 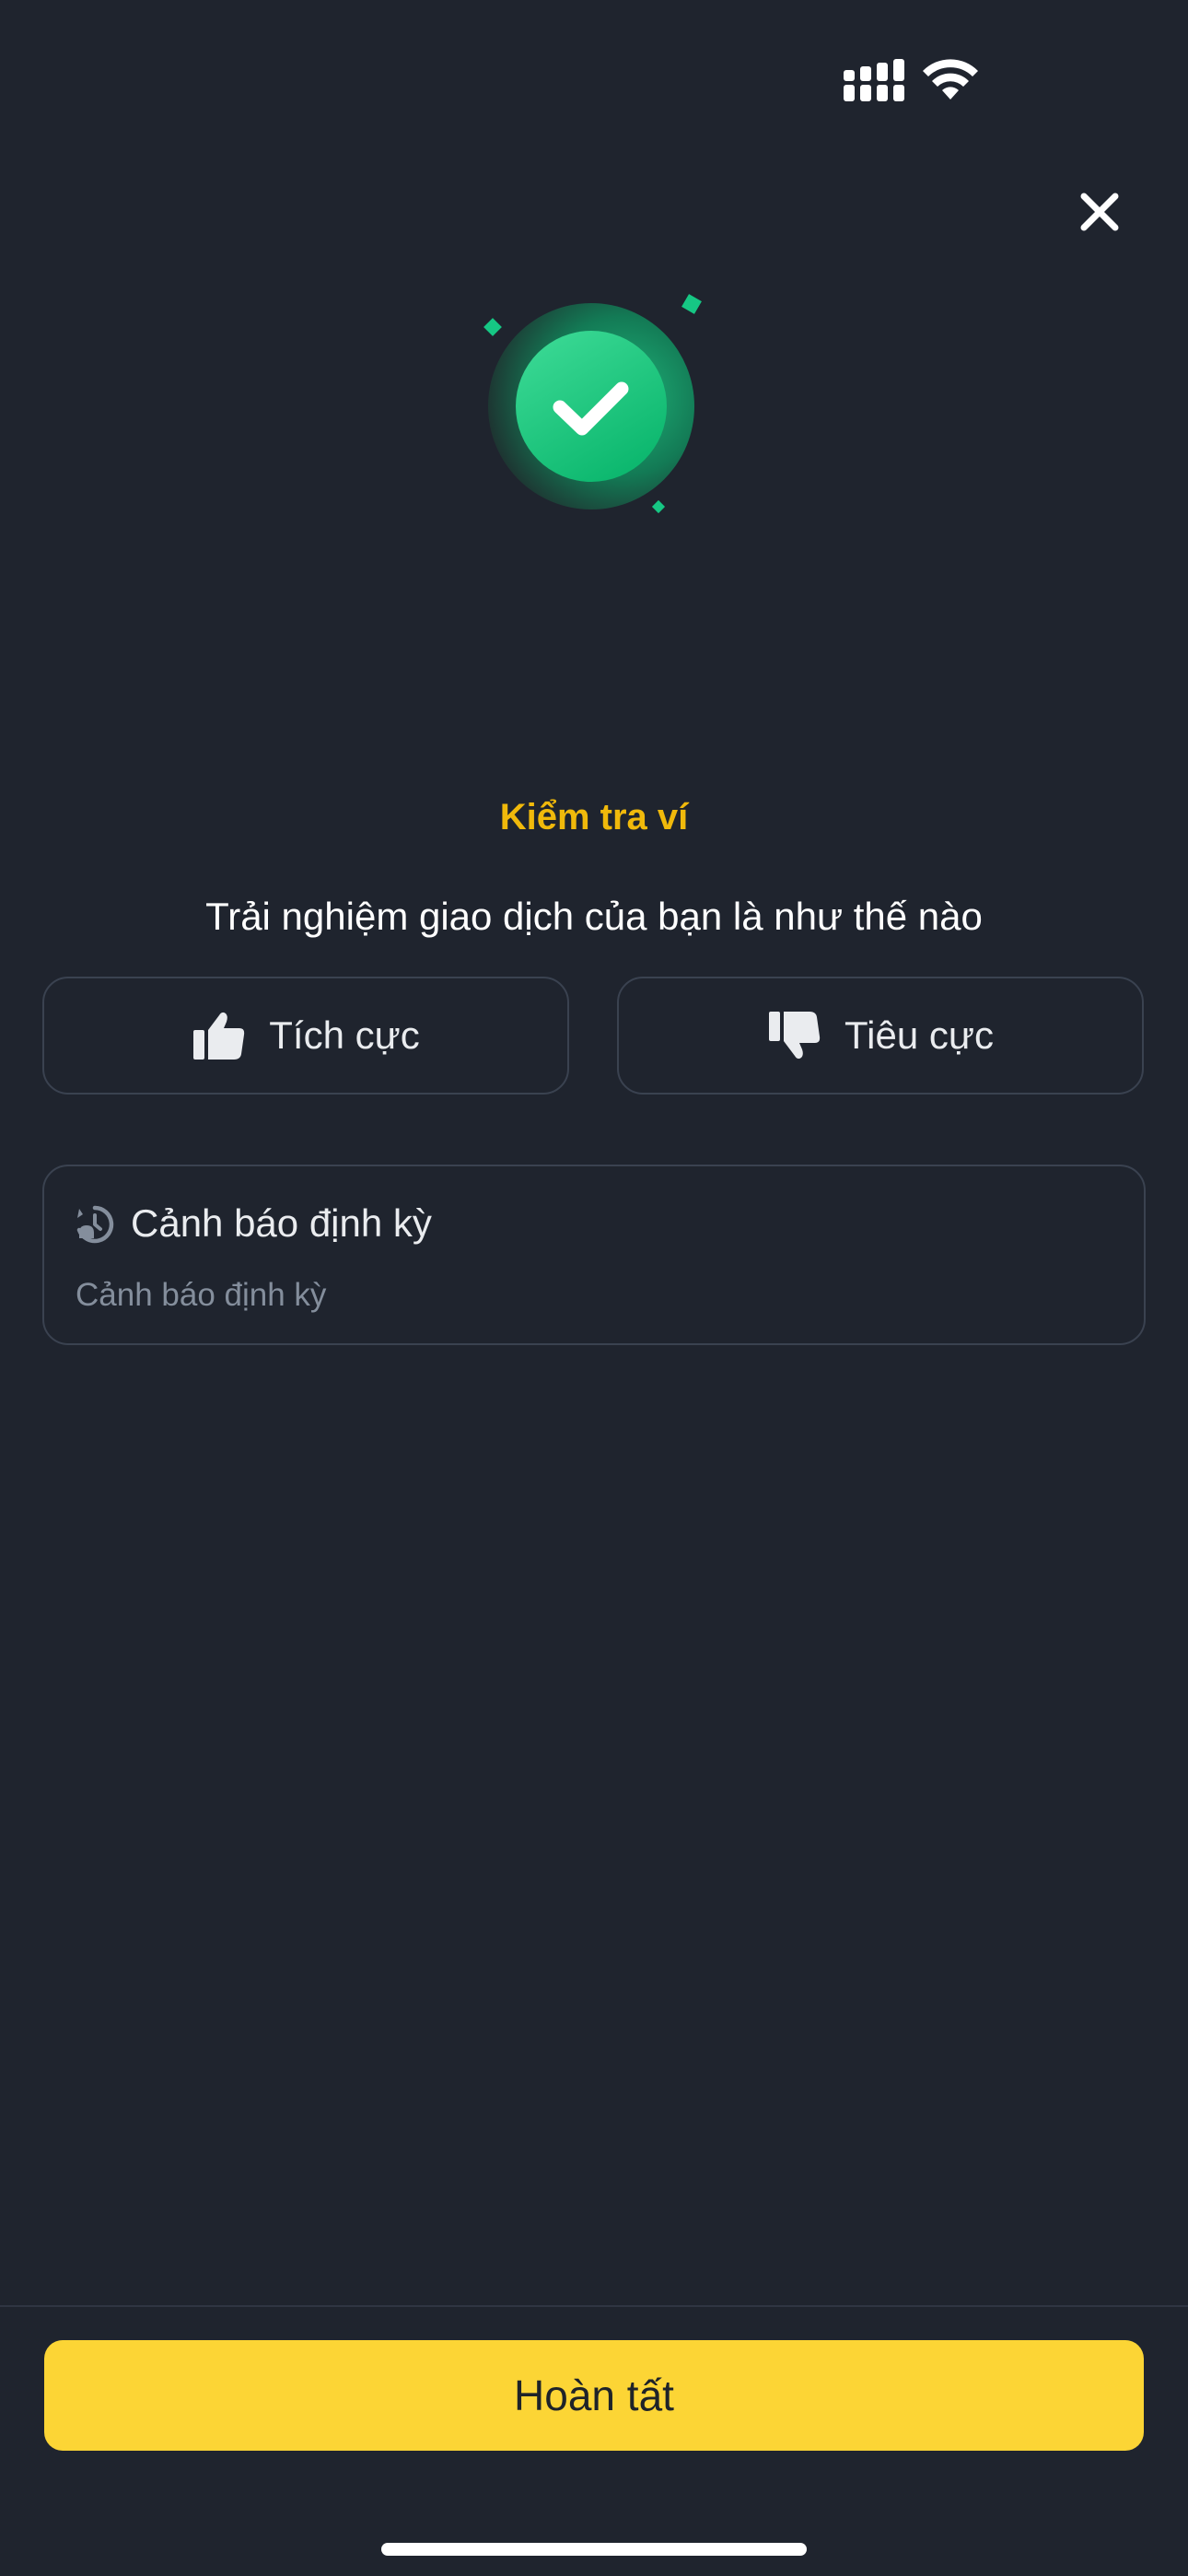 What do you see at coordinates (201, 1295) in the screenshot?
I see `recurring-alert-description: Cảnh báo định kỳ` at bounding box center [201, 1295].